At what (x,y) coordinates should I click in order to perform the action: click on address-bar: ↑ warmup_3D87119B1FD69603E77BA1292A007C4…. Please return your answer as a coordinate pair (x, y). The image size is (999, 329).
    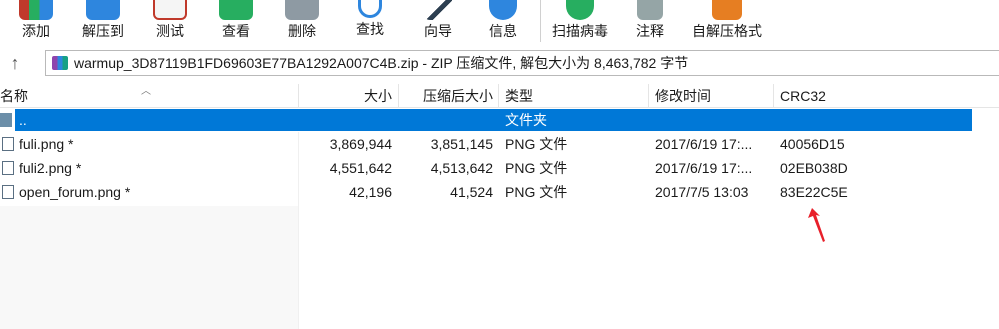
    Looking at the image, I should click on (499, 63).